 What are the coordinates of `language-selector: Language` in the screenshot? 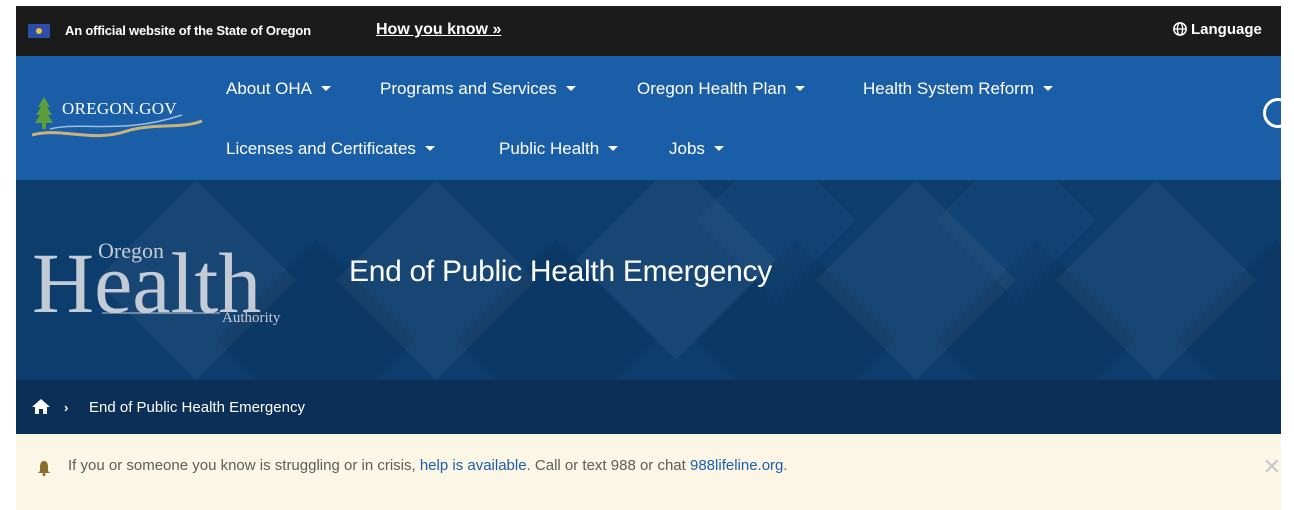 It's located at (1227, 29).